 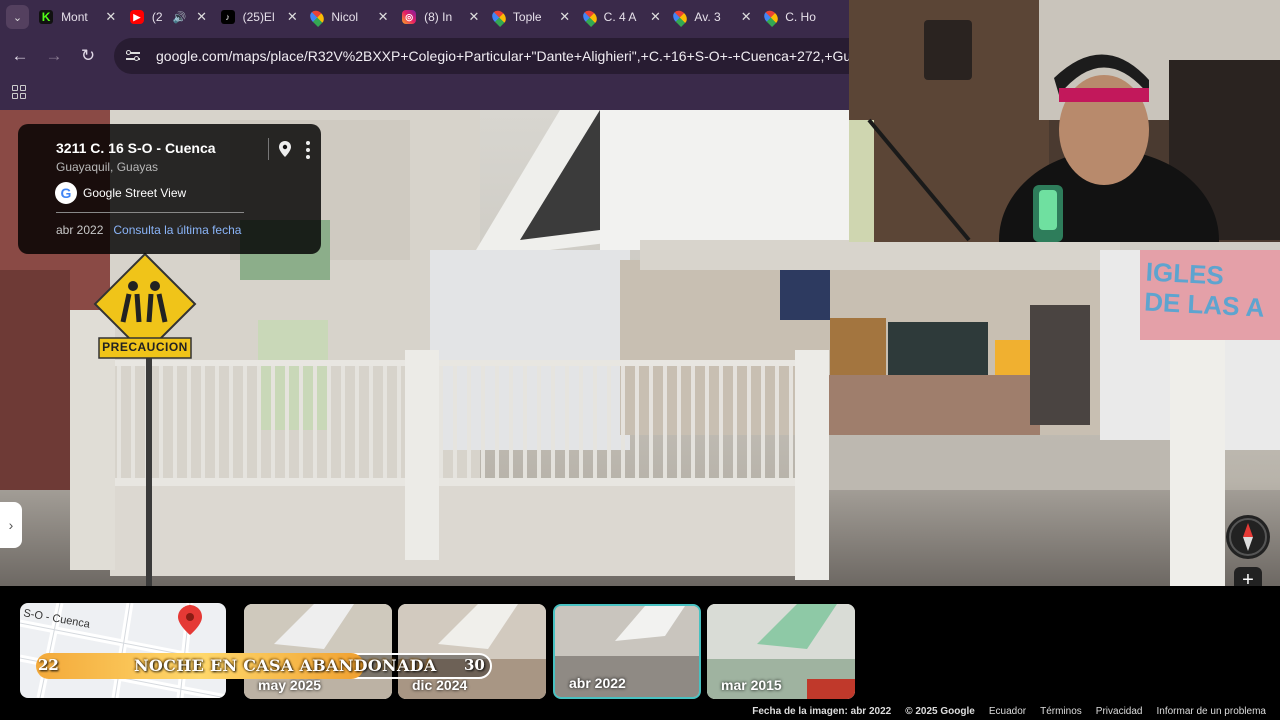 I want to click on privacy-link: Privacidad, so click(x=1119, y=711).